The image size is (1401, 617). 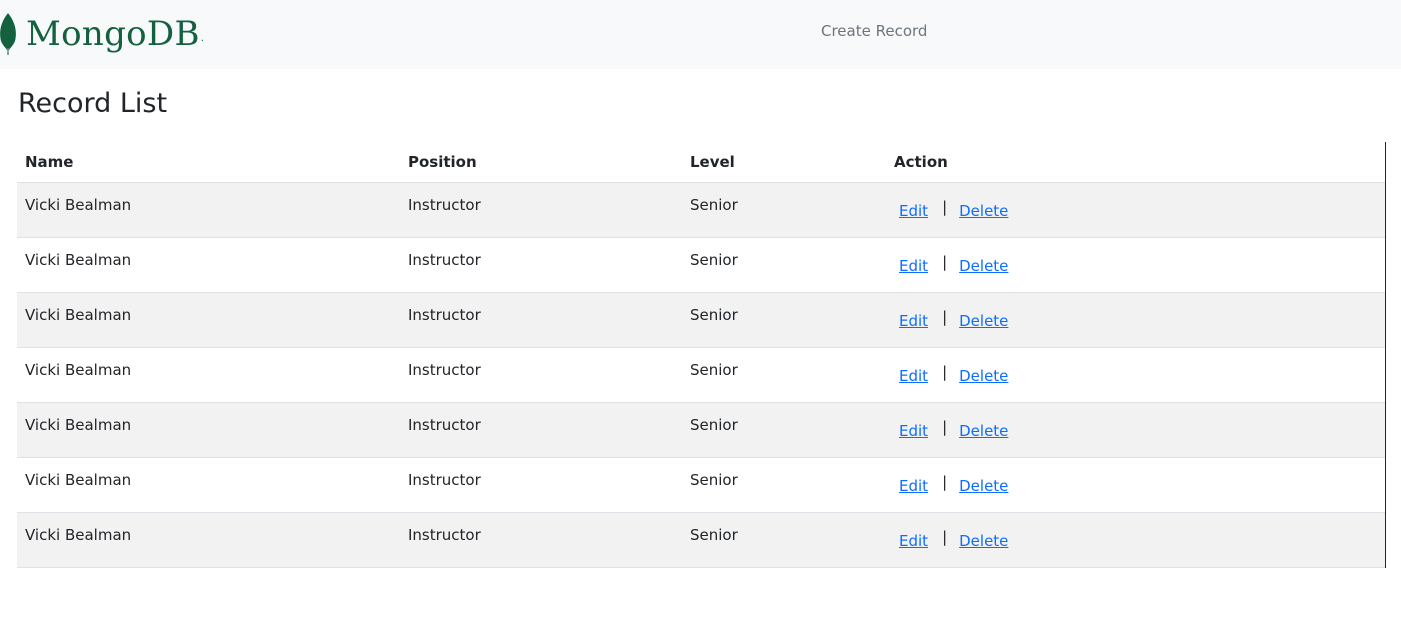 What do you see at coordinates (1135, 162) in the screenshot?
I see `header-action: Action` at bounding box center [1135, 162].